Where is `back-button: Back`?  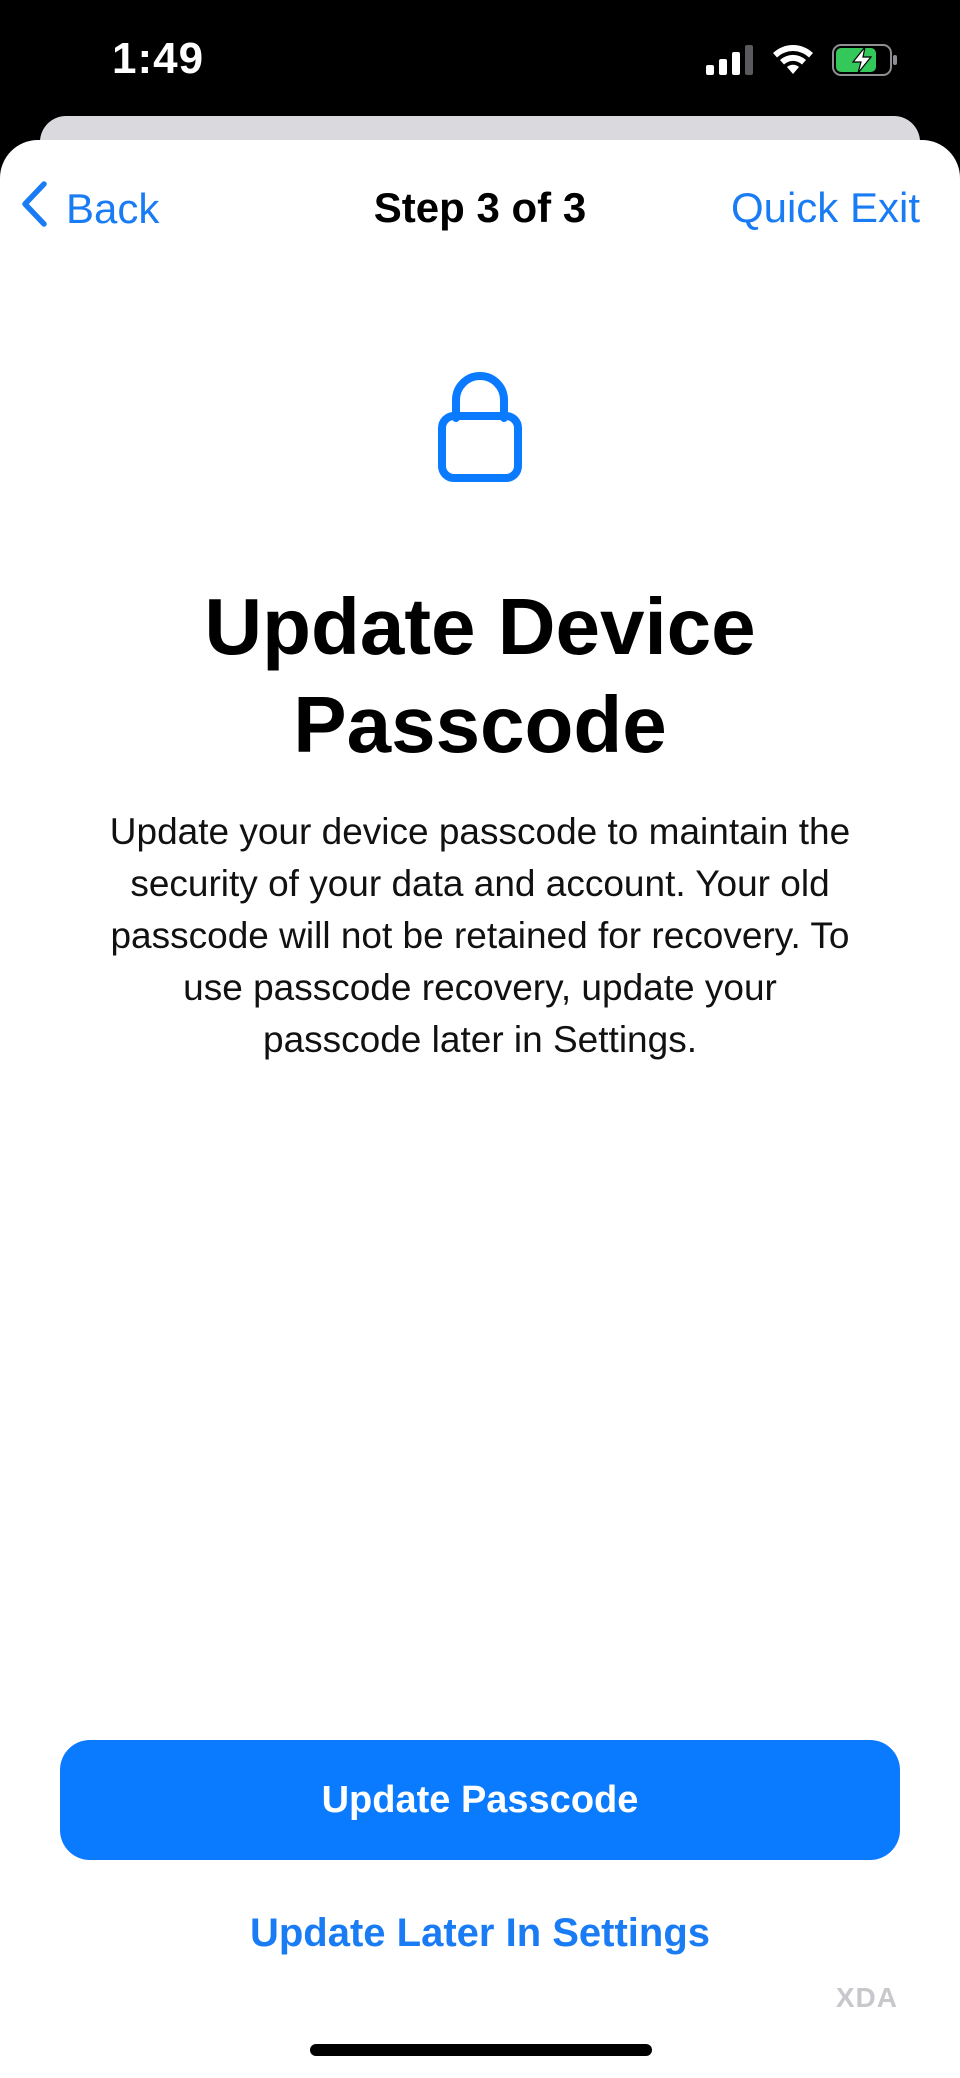
back-button: Back is located at coordinates (89, 209).